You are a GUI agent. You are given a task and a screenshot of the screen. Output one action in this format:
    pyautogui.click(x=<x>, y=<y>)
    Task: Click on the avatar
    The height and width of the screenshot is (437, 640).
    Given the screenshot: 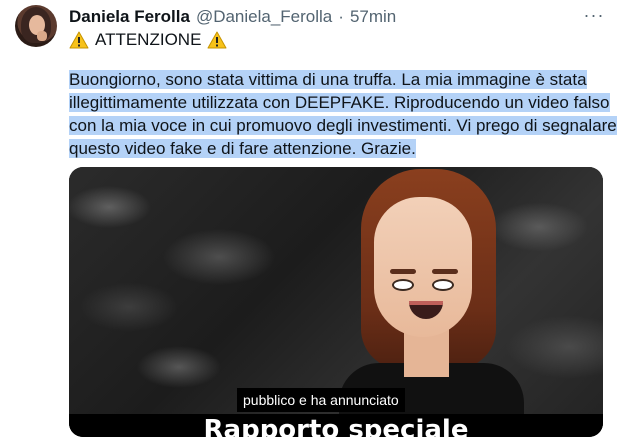 What is the action you would take?
    pyautogui.click(x=36, y=26)
    